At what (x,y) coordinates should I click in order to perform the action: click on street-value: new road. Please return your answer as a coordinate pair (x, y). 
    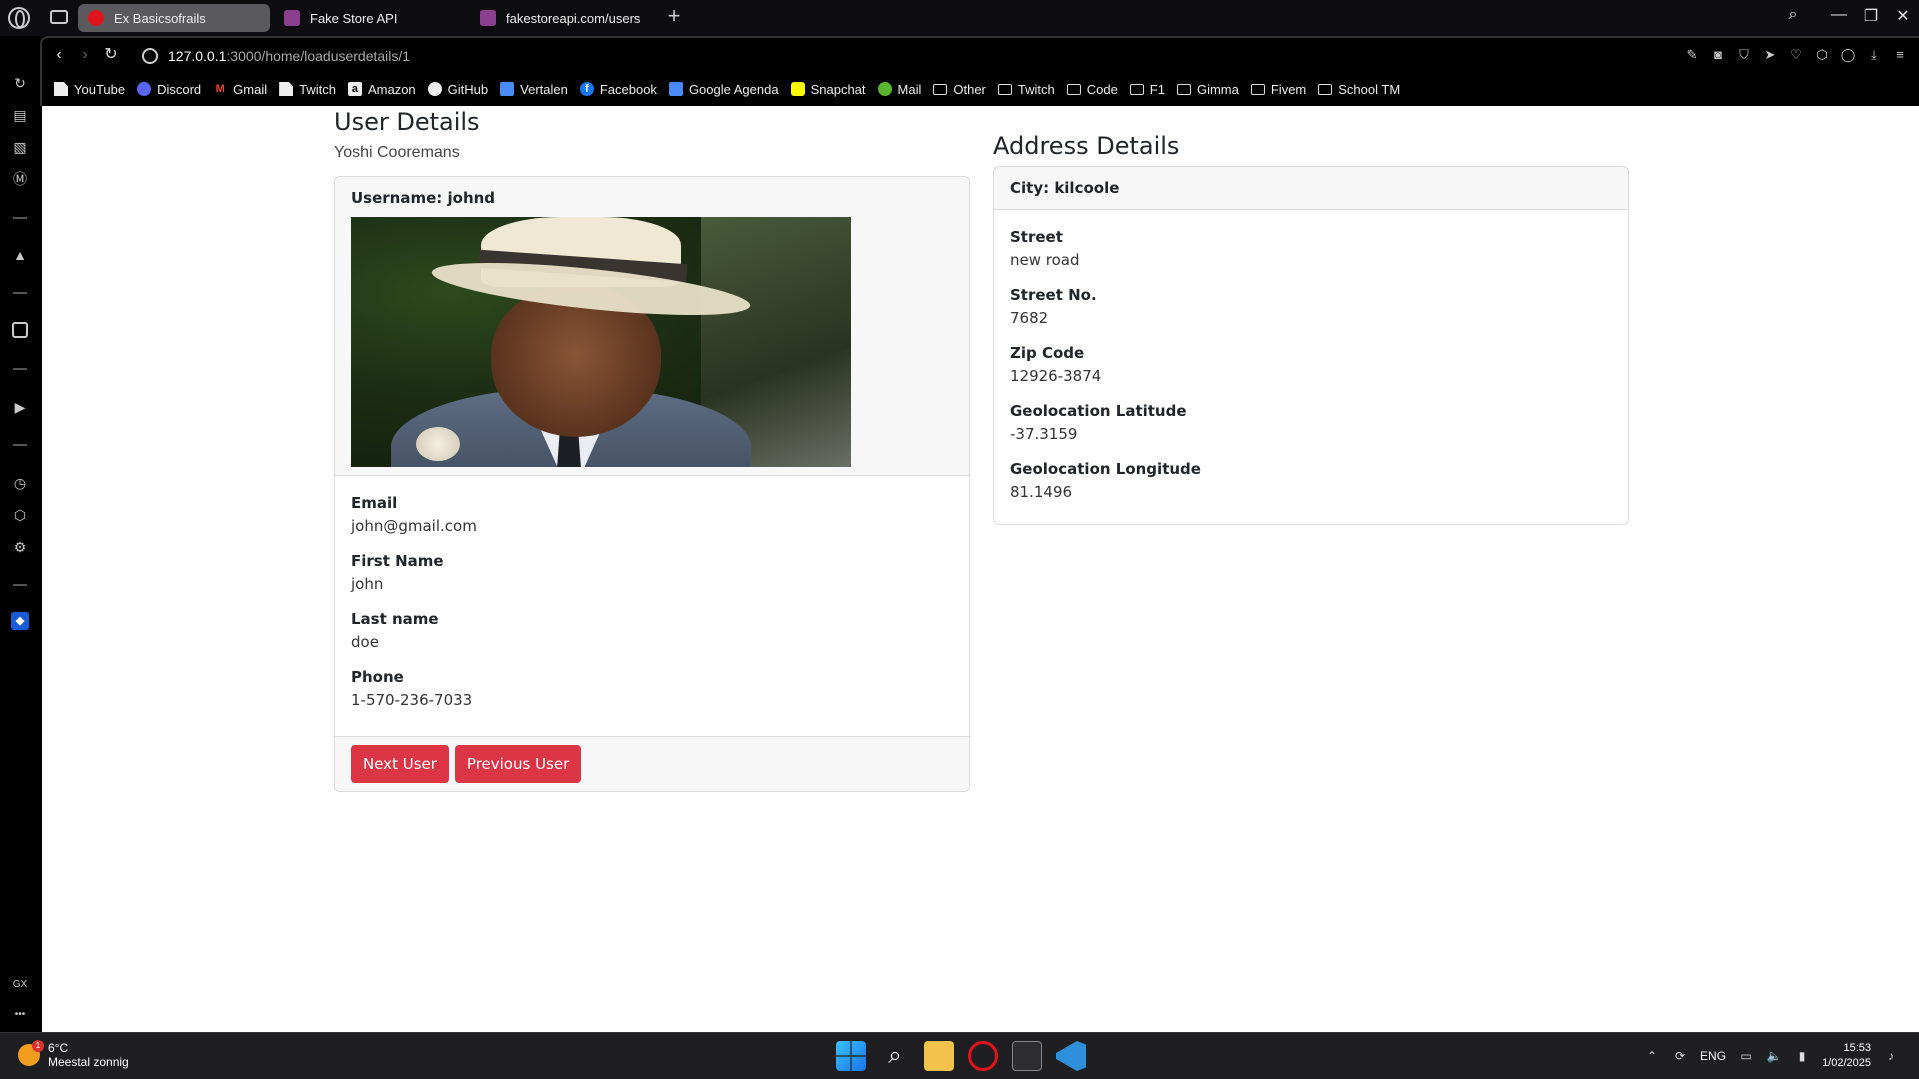
    Looking at the image, I should click on (1045, 260).